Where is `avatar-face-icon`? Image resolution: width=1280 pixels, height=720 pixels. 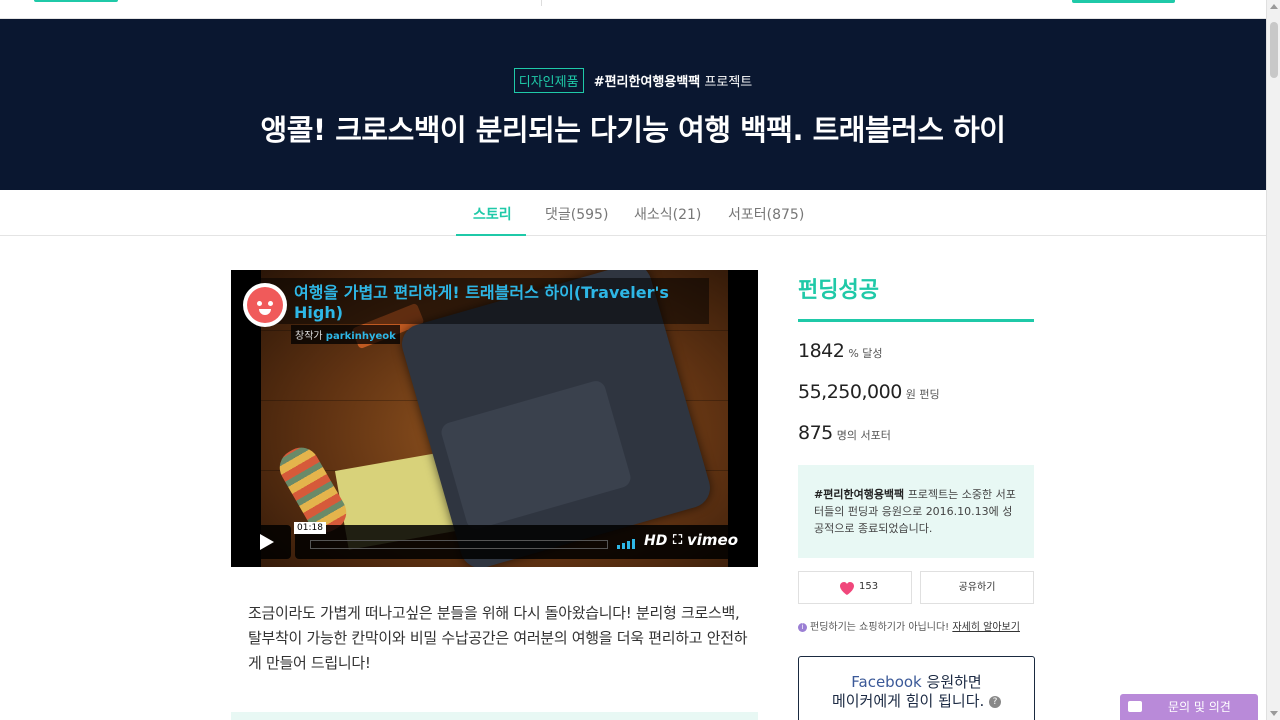
avatar-face-icon is located at coordinates (265, 305).